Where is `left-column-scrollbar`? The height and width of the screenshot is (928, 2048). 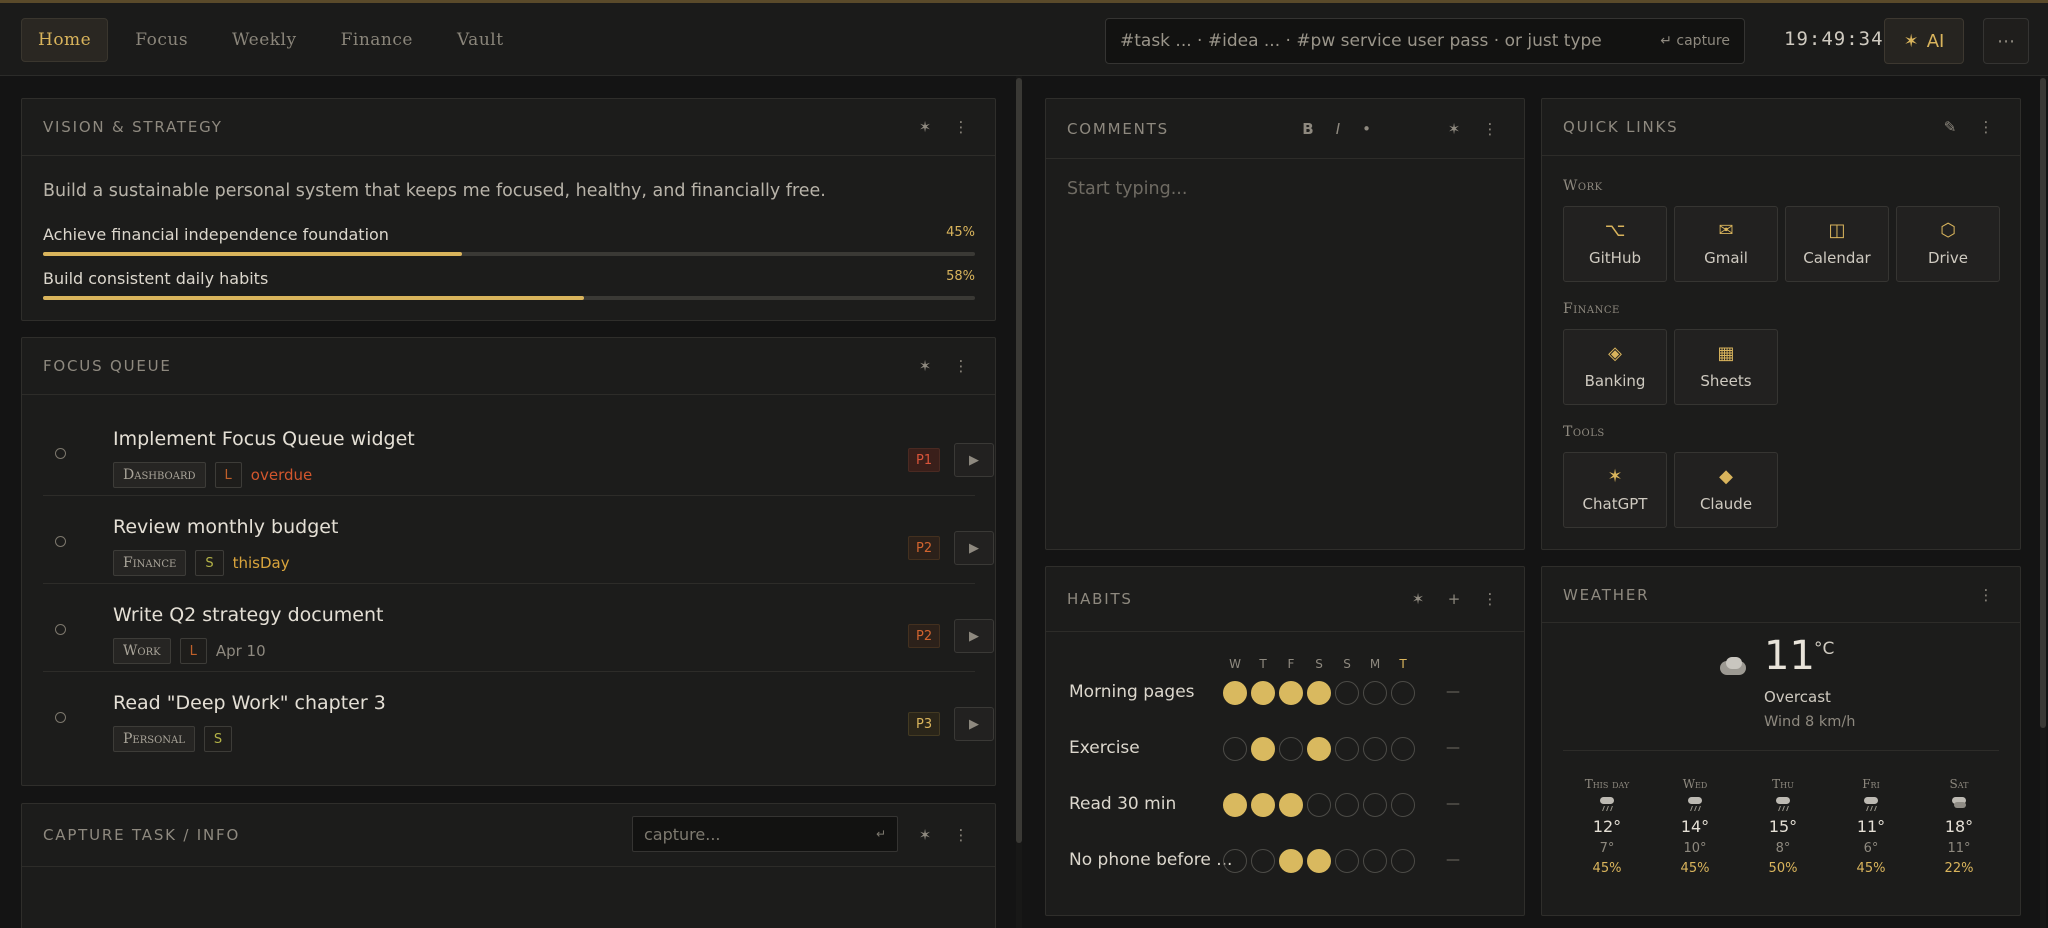
left-column-scrollbar is located at coordinates (1019, 502).